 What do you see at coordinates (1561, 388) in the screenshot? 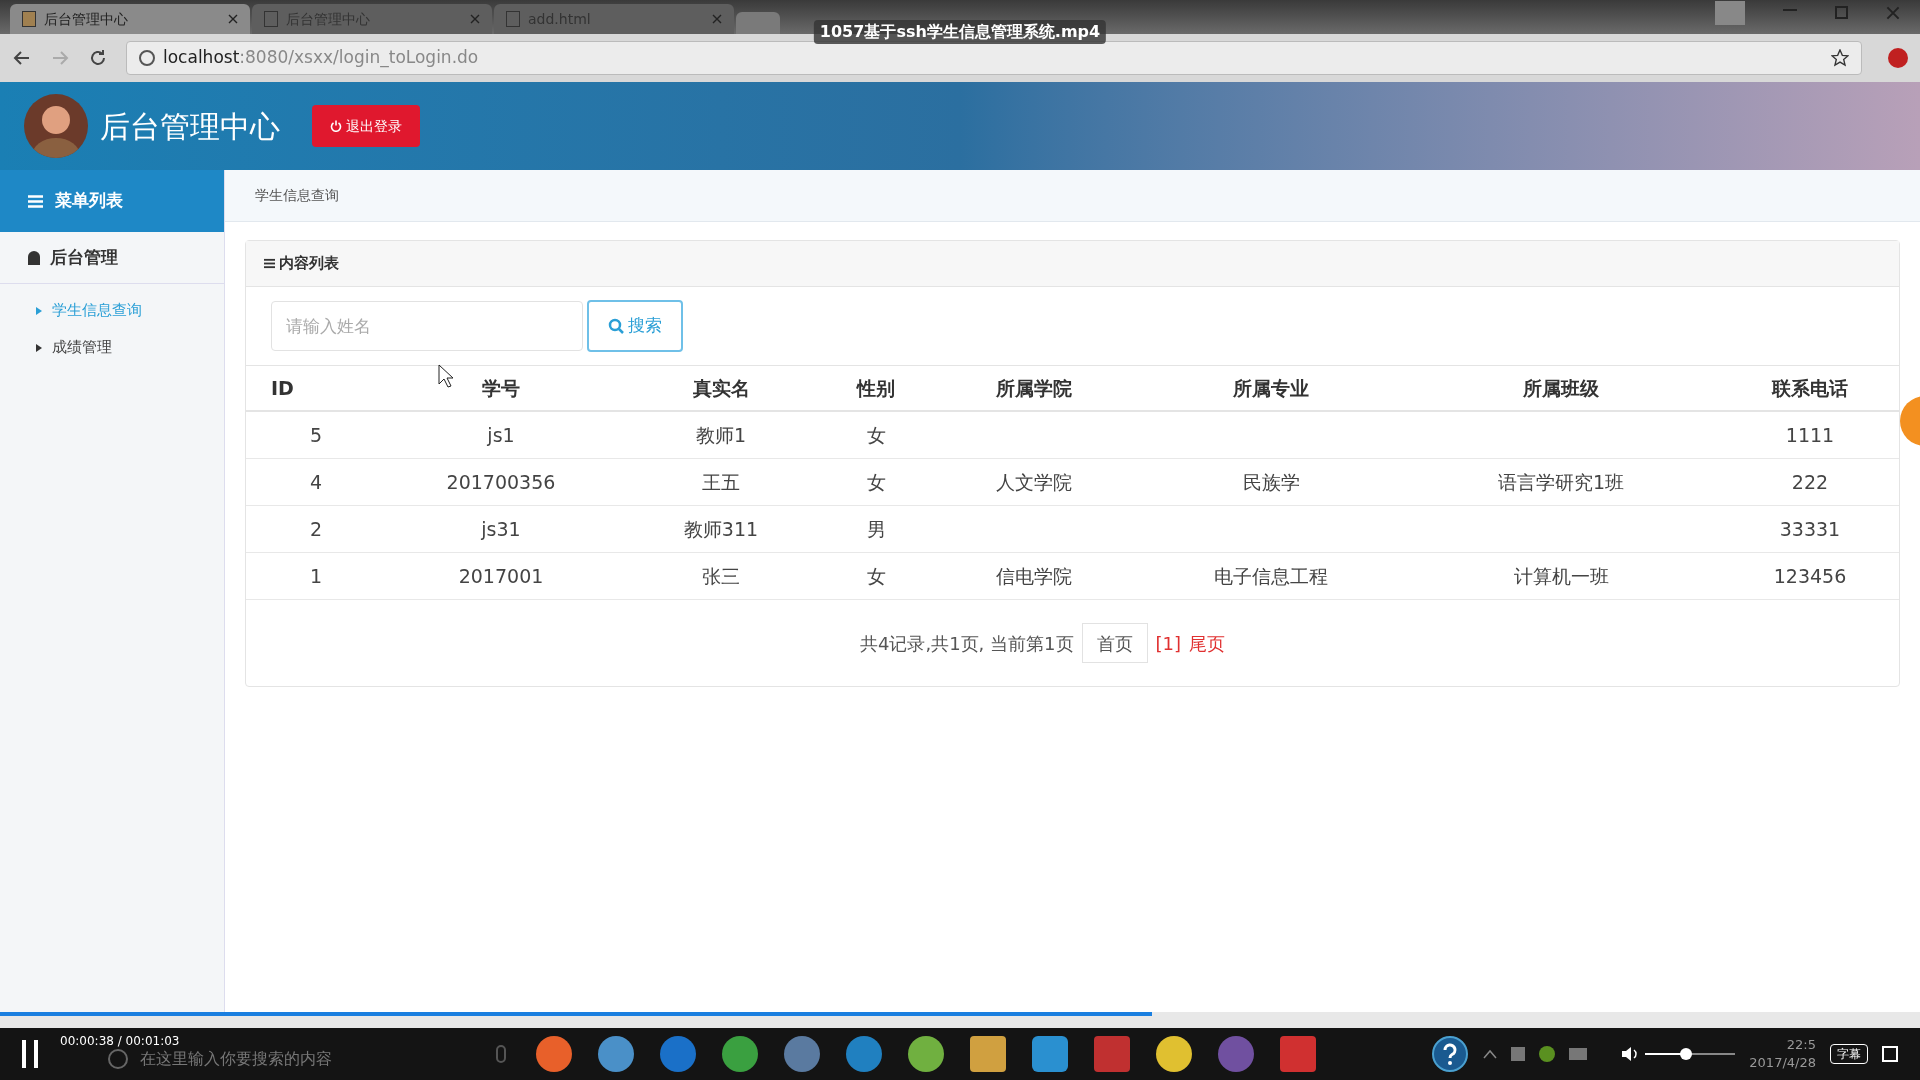
I see `column-header: 所属班级` at bounding box center [1561, 388].